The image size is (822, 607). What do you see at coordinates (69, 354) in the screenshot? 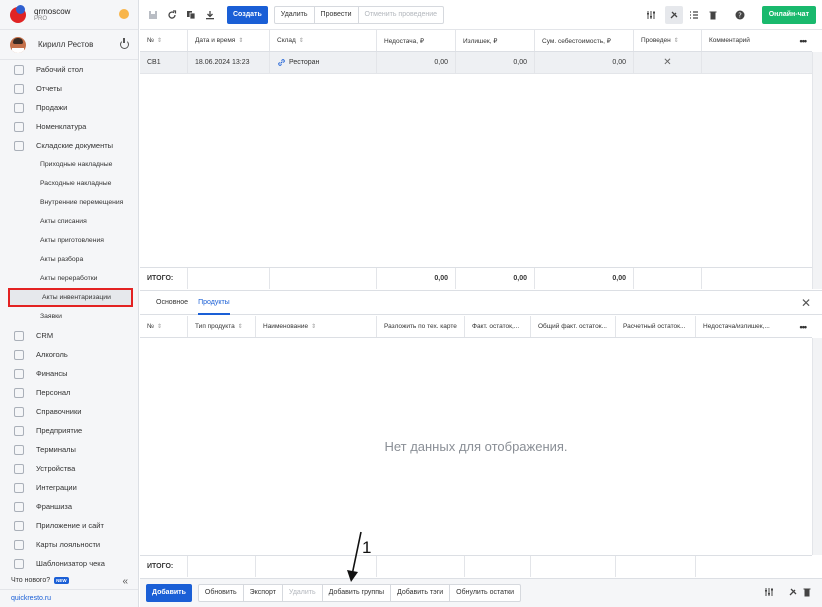
I see `nav-item-alcohol: Алкоголь` at bounding box center [69, 354].